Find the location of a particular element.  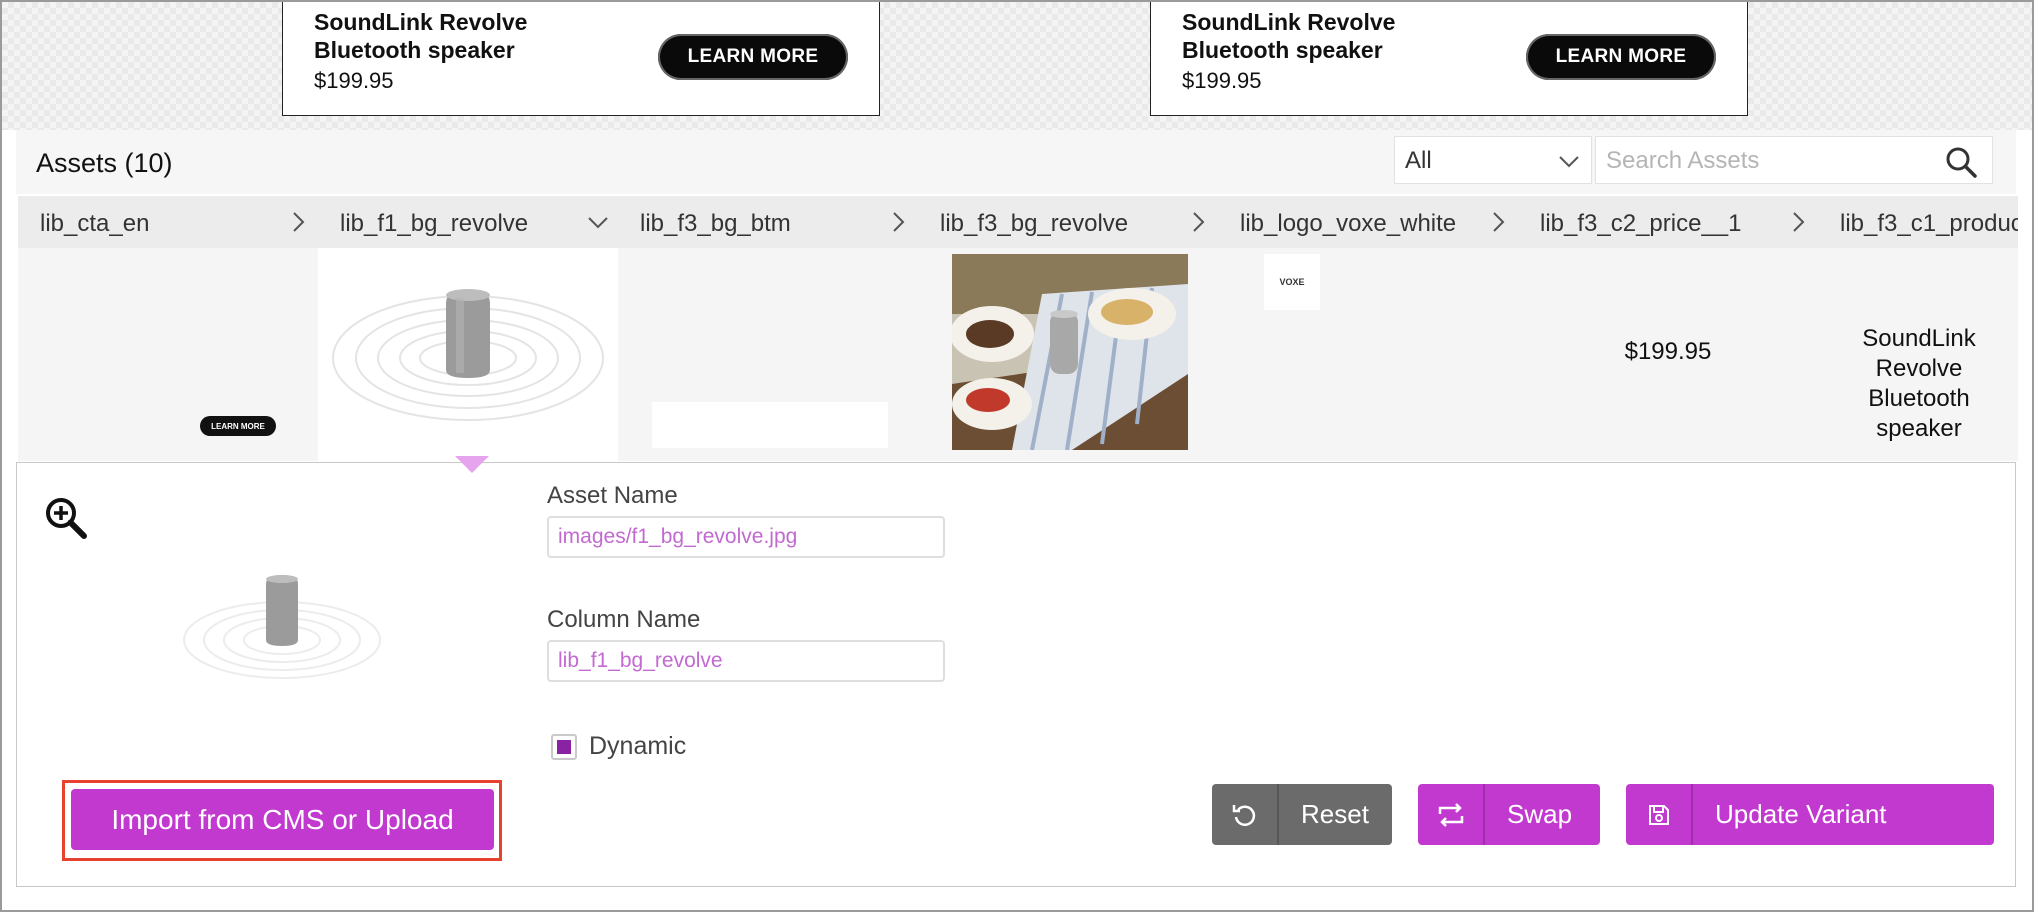

column-name: lib_f3_bg_revolve is located at coordinates (1034, 223).